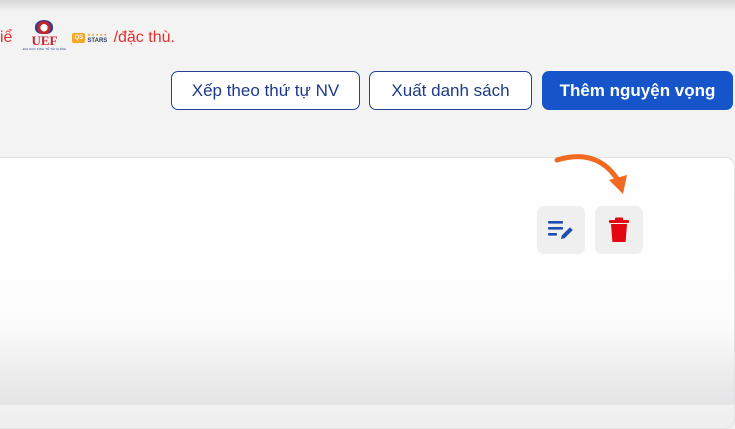 This screenshot has height=429, width=735. What do you see at coordinates (44, 27) in the screenshot?
I see `uef-crest-icon` at bounding box center [44, 27].